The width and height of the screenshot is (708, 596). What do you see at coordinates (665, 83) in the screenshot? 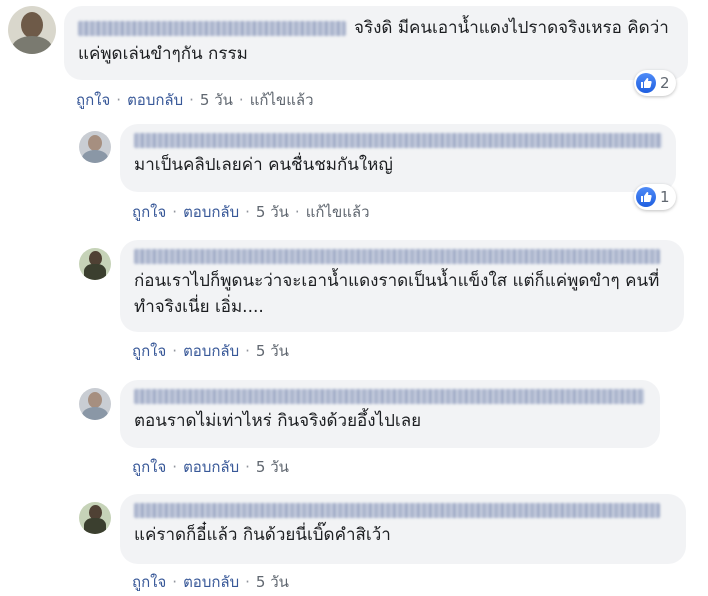
I see `reaction-number: 2` at bounding box center [665, 83].